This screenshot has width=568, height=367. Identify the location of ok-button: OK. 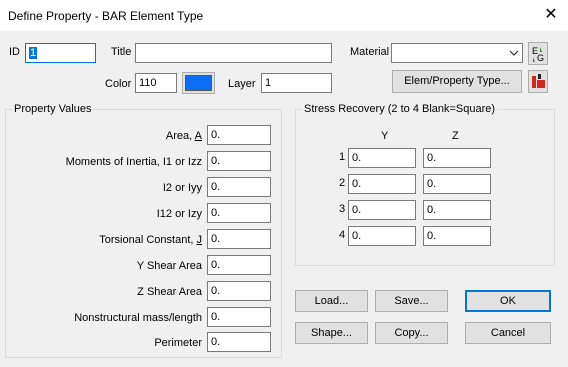
(508, 301).